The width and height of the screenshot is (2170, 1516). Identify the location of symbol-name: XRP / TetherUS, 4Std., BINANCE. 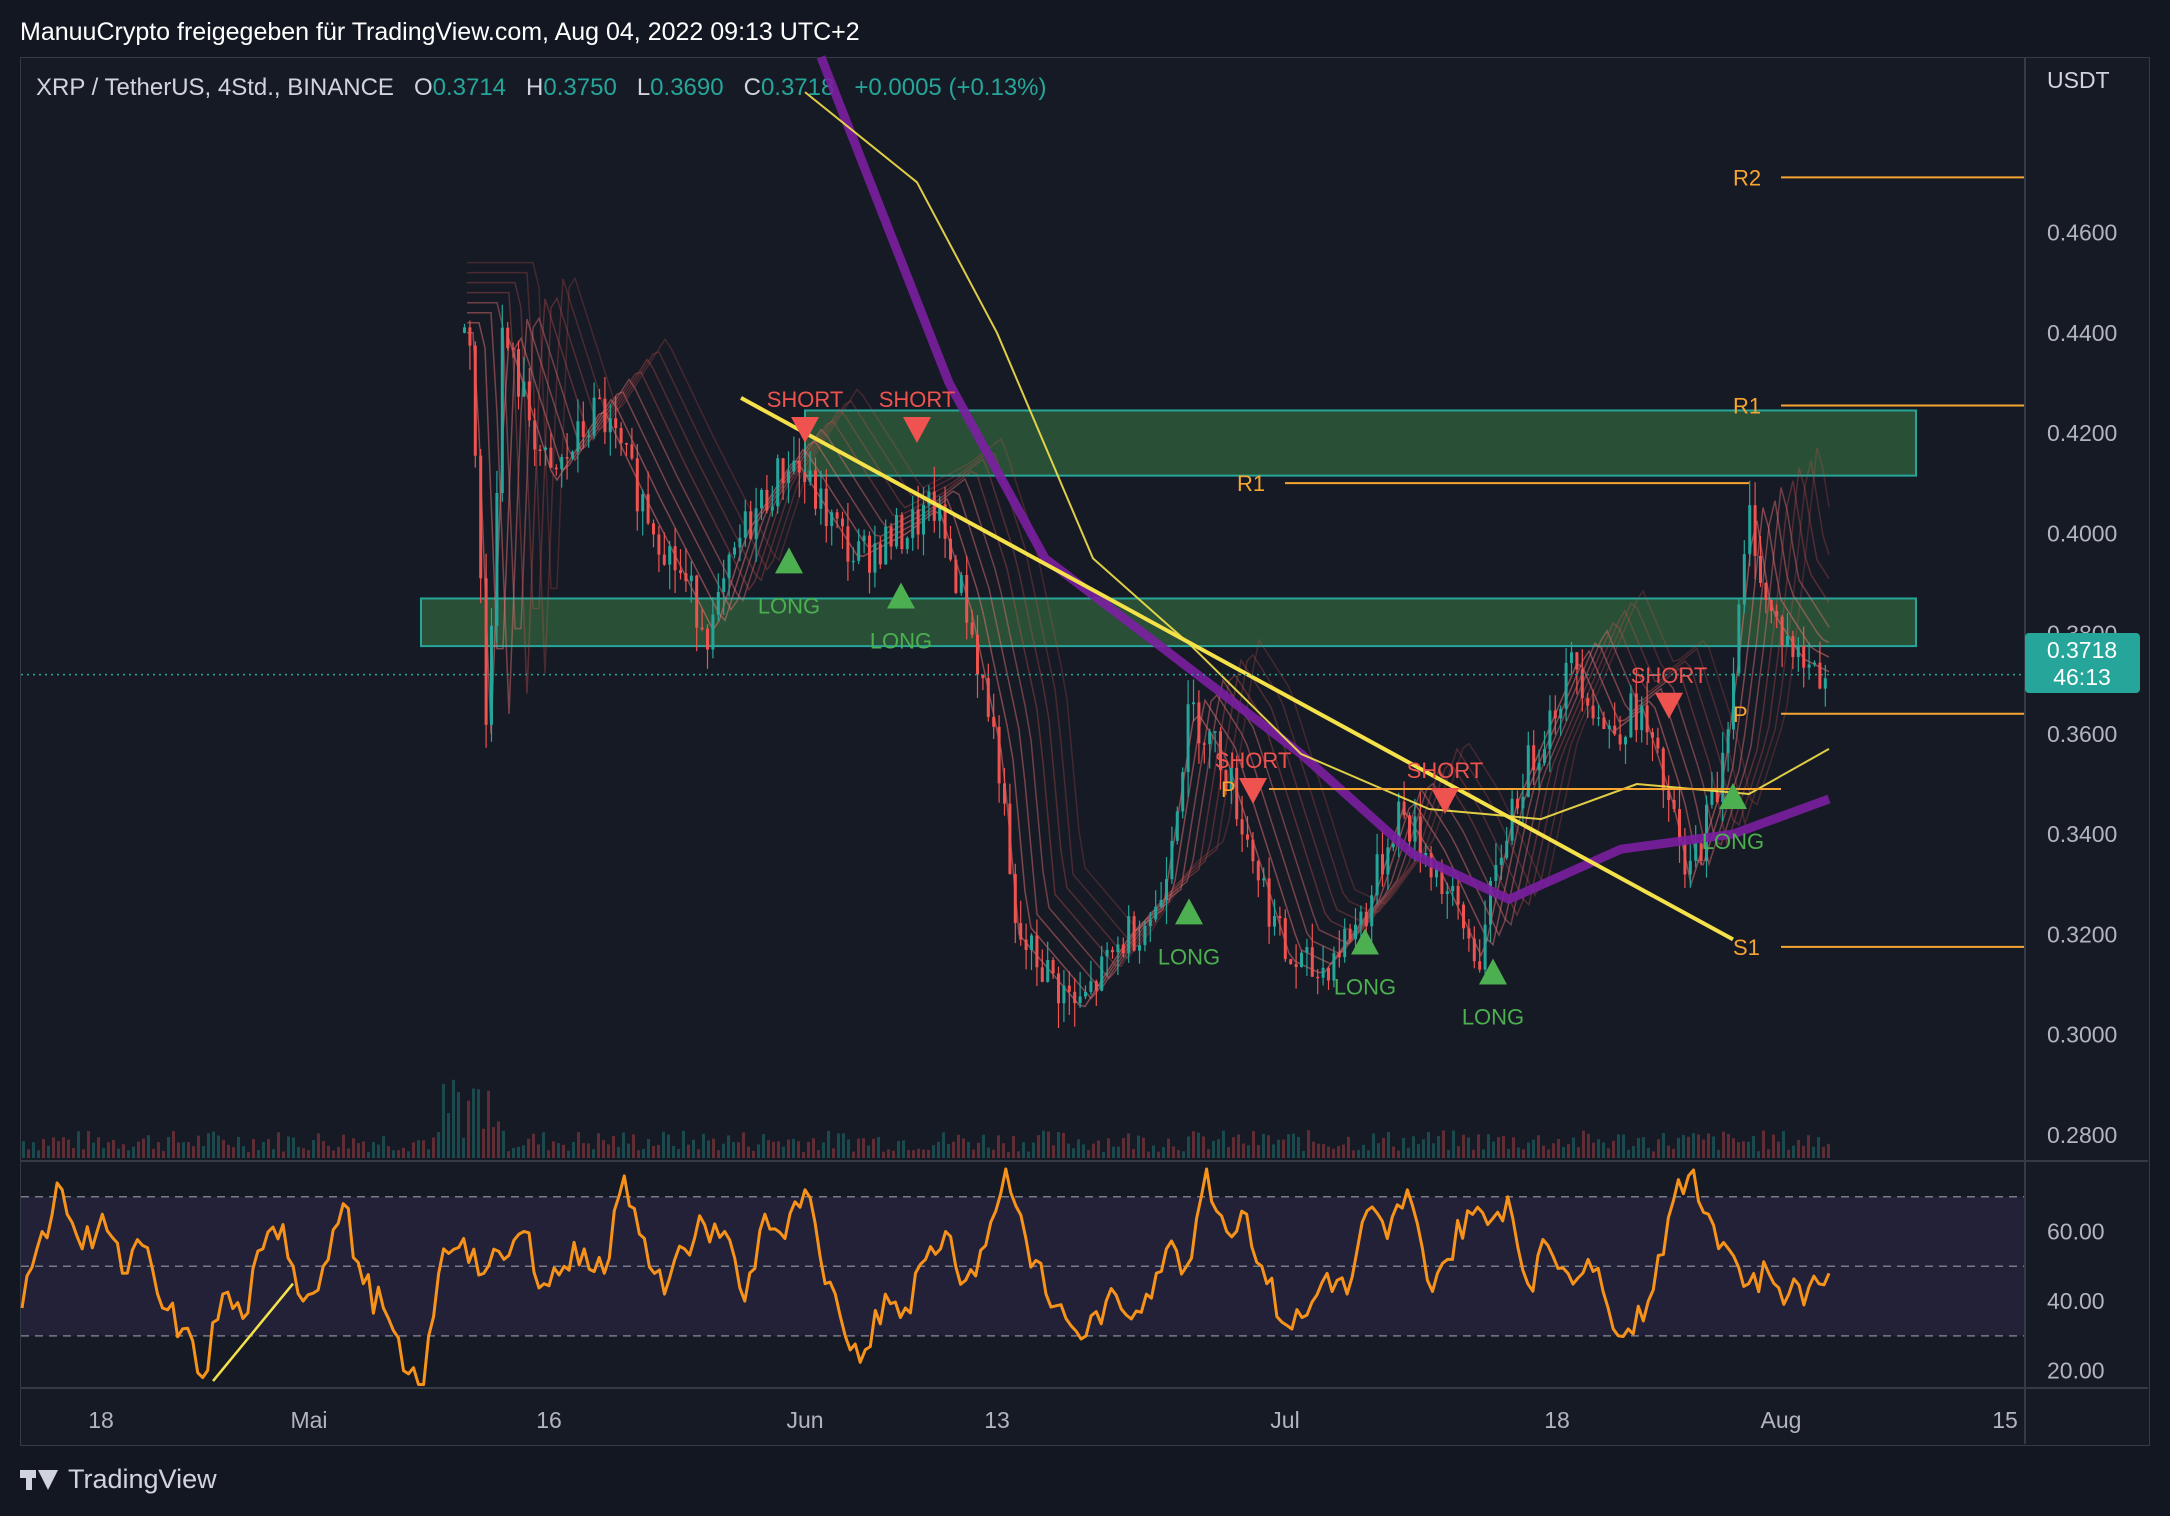
(215, 87).